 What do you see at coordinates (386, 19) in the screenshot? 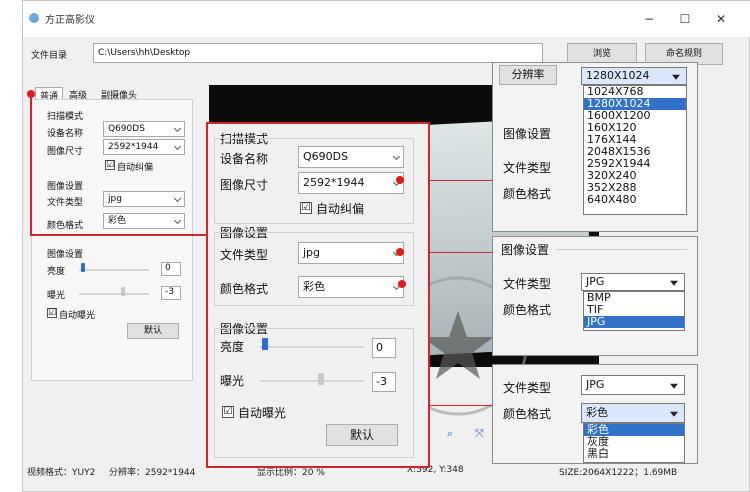
I see `title-bar: 方正高影仪 − ☐ ✕` at bounding box center [386, 19].